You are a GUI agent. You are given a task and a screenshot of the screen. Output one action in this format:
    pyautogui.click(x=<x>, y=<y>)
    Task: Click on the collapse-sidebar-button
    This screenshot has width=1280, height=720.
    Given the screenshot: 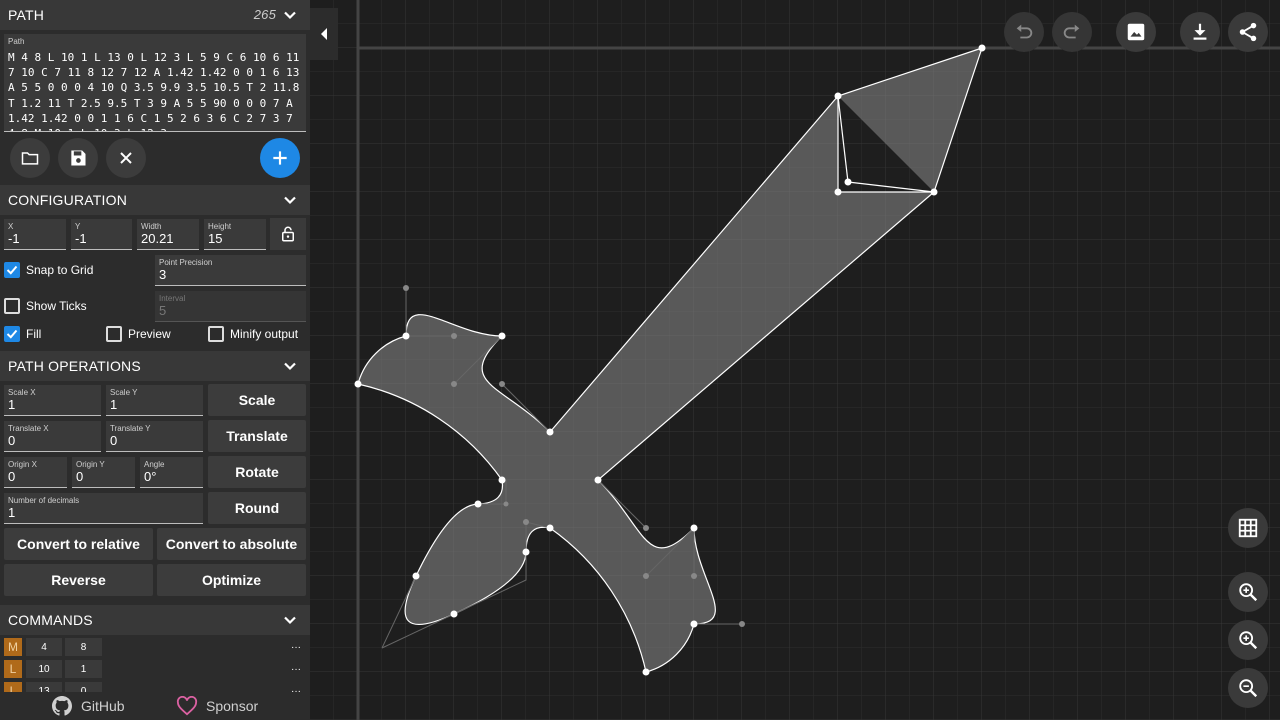 What is the action you would take?
    pyautogui.click(x=324, y=34)
    